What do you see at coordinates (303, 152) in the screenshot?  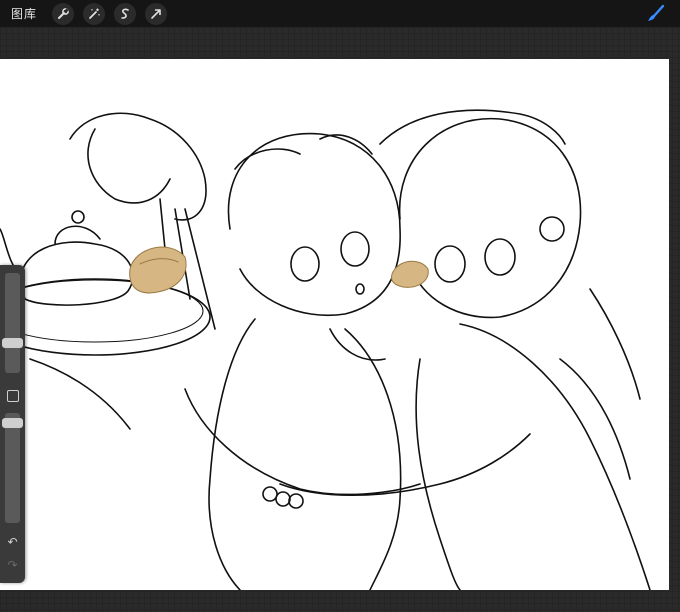 I see `left-bangs-shape` at bounding box center [303, 152].